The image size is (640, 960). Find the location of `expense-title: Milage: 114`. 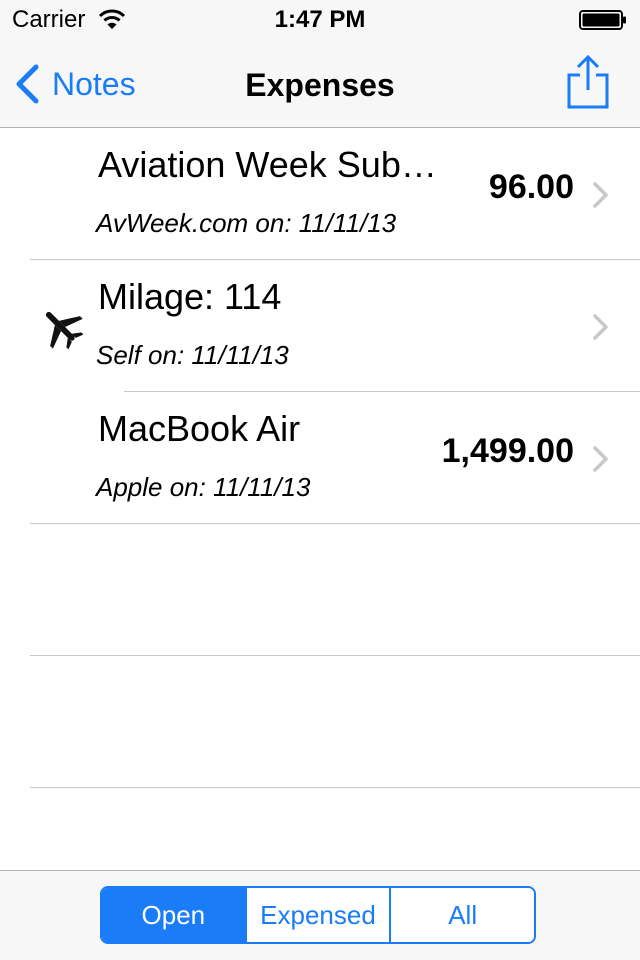

expense-title: Milage: 114 is located at coordinates (190, 296).